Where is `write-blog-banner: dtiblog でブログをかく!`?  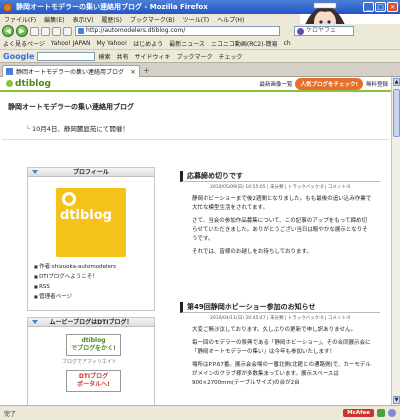 write-blog-banner: dtiblog でブログをかく! is located at coordinates (93, 345).